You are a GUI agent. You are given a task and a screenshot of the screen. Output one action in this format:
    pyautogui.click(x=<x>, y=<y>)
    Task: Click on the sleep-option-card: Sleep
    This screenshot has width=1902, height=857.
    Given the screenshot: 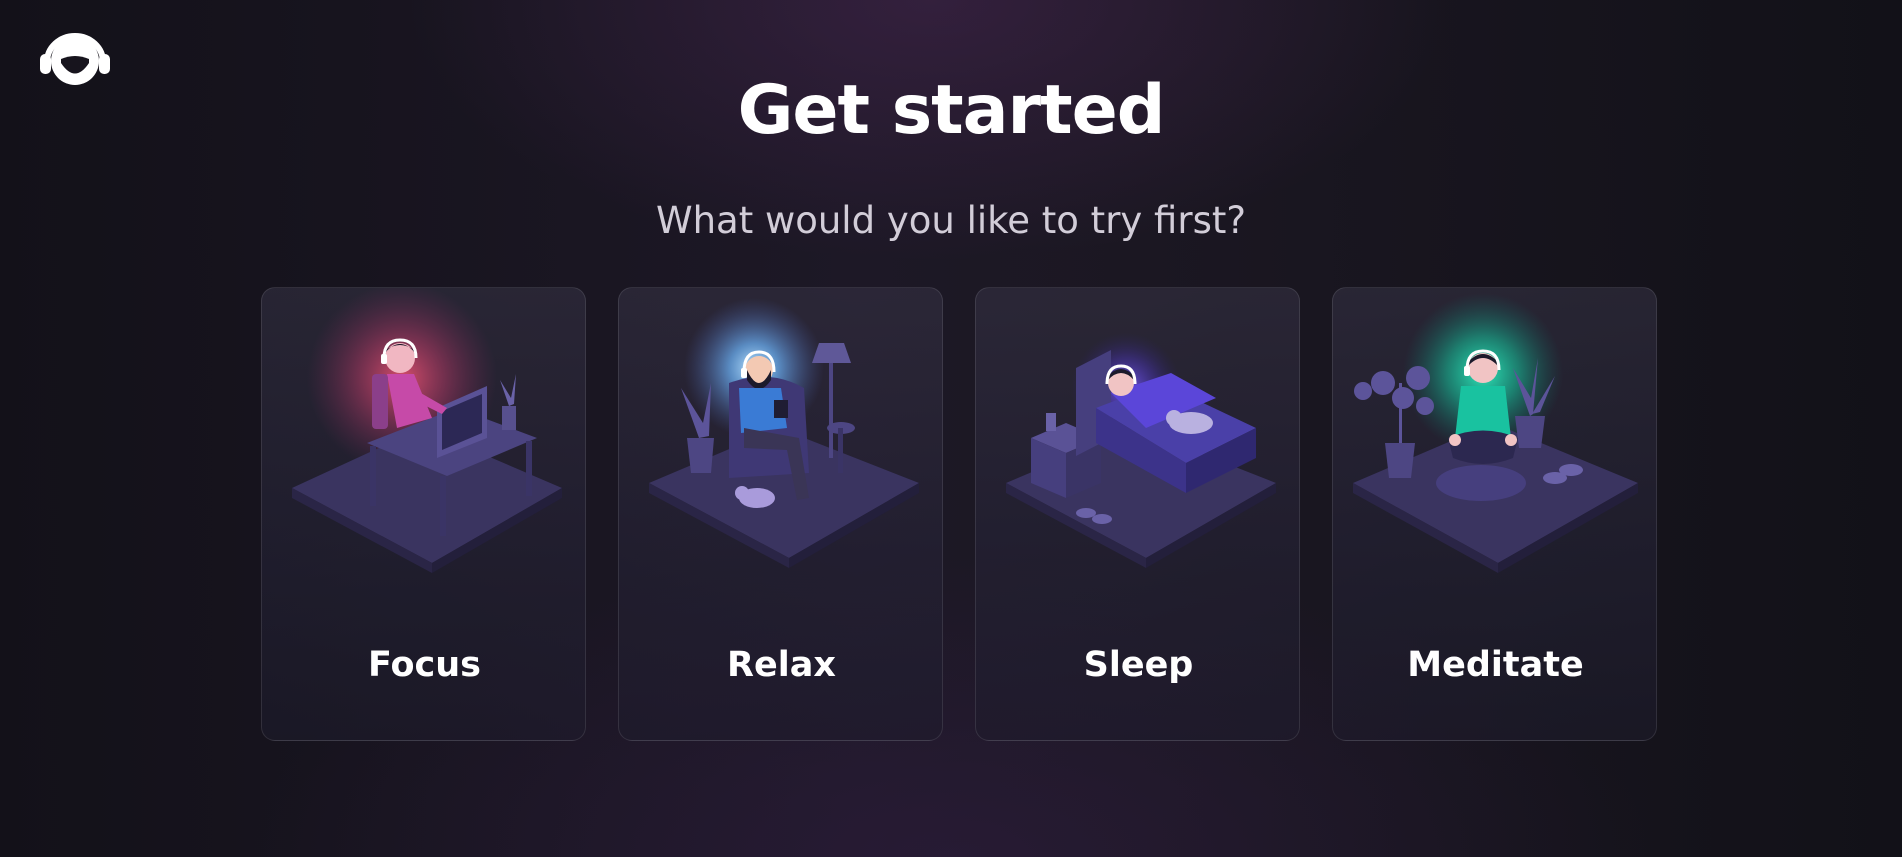 What is the action you would take?
    pyautogui.click(x=1137, y=514)
    